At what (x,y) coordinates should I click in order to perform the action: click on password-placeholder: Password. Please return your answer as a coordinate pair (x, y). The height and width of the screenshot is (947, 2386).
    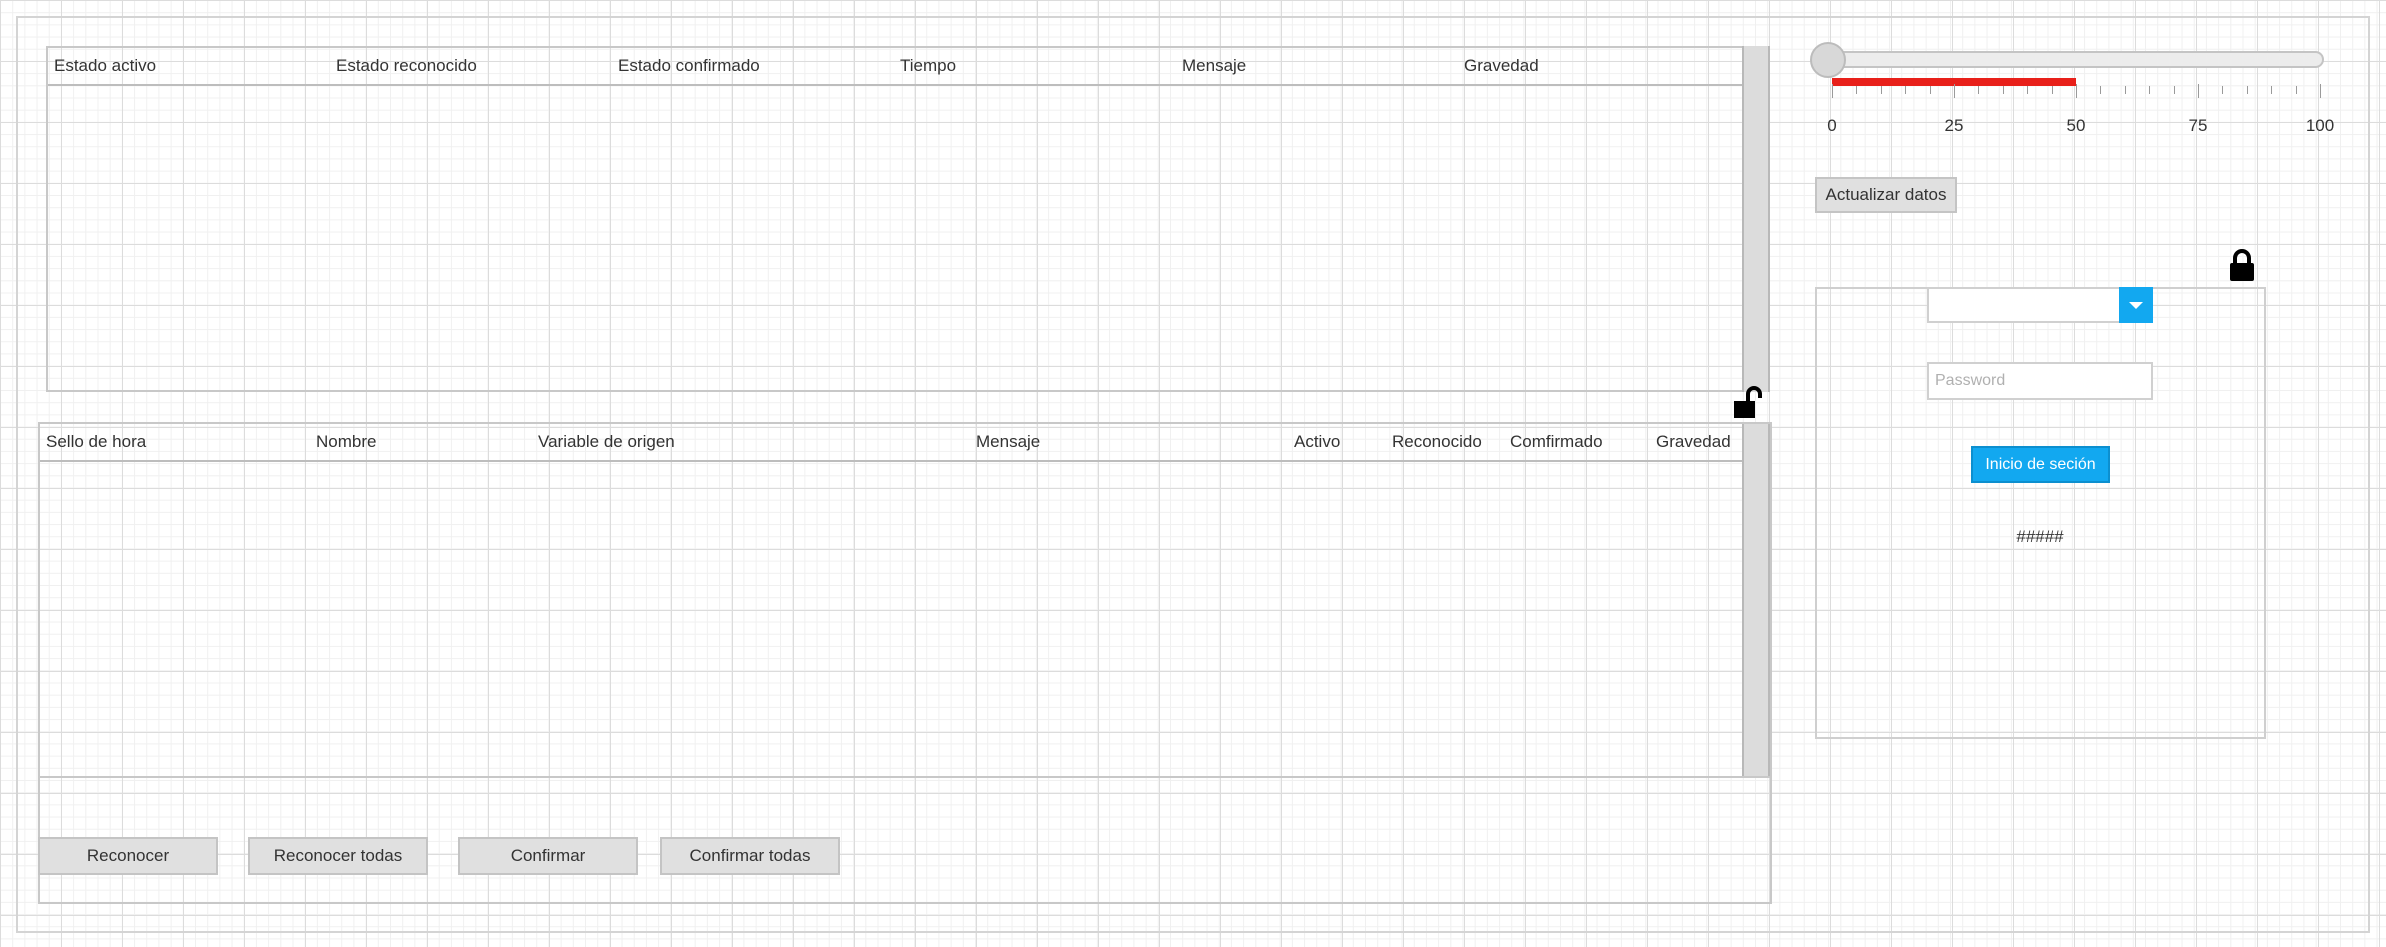
    Looking at the image, I should click on (1970, 380).